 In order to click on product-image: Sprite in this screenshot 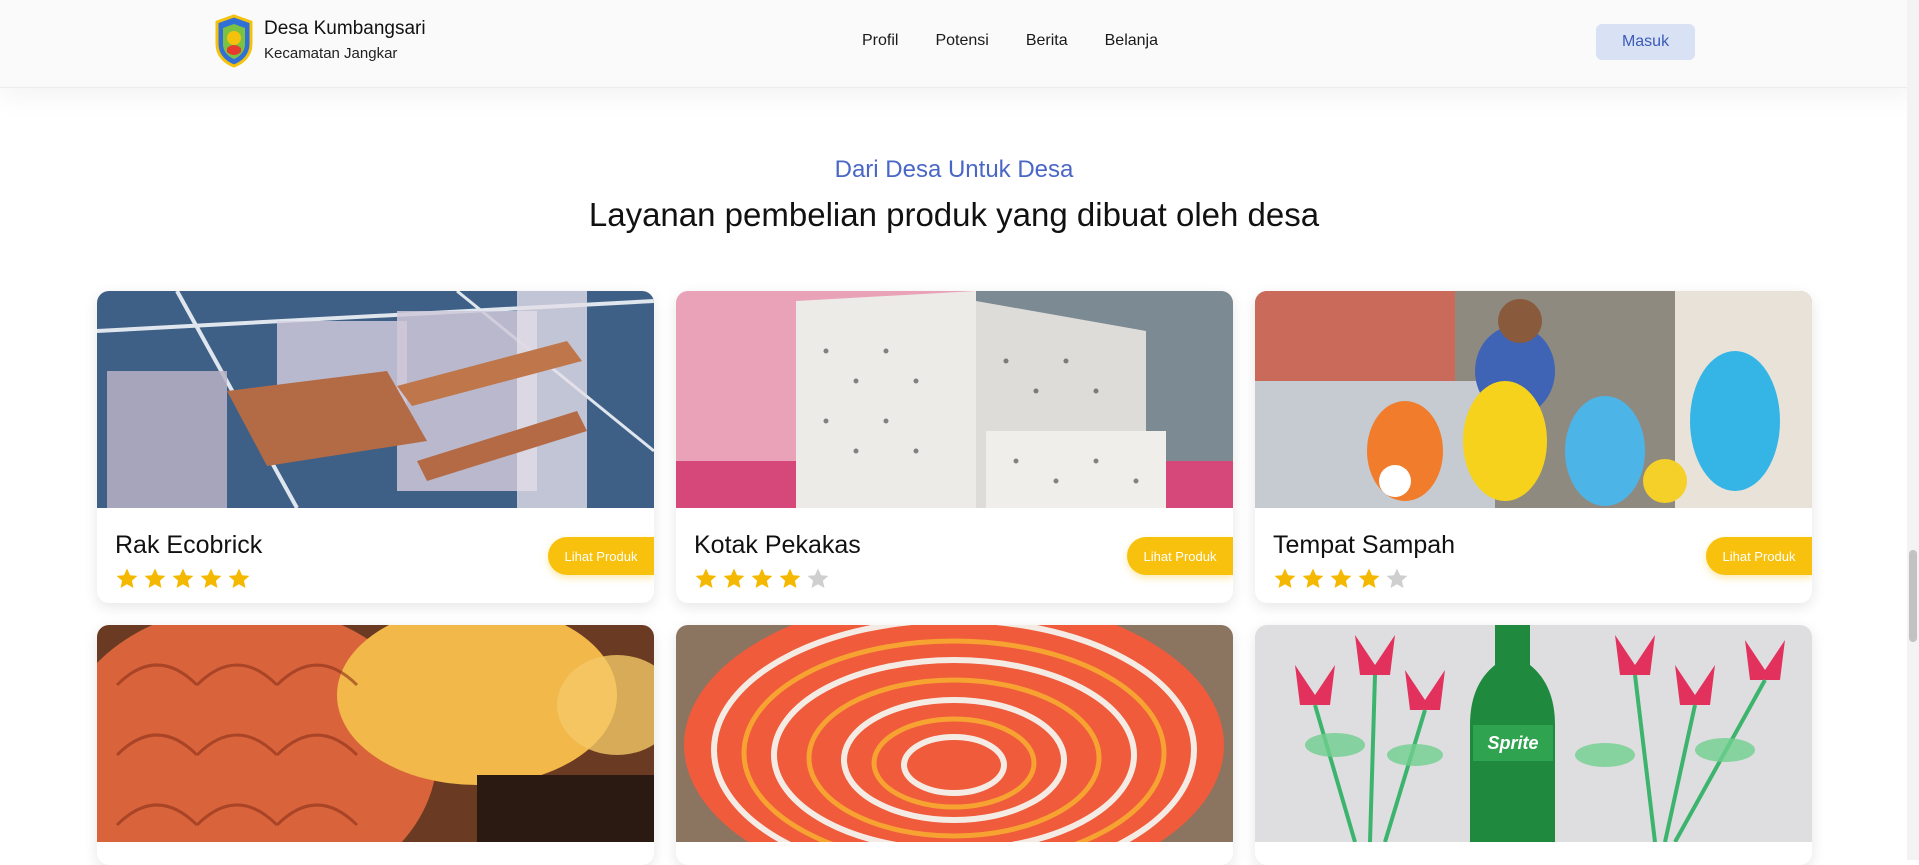, I will do `click(1533, 733)`.